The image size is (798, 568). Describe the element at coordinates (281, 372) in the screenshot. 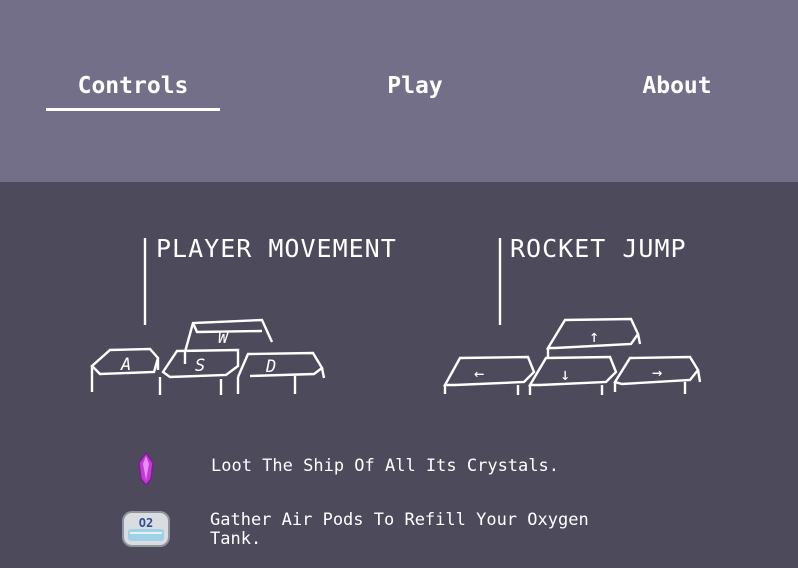

I see `d-key` at that location.